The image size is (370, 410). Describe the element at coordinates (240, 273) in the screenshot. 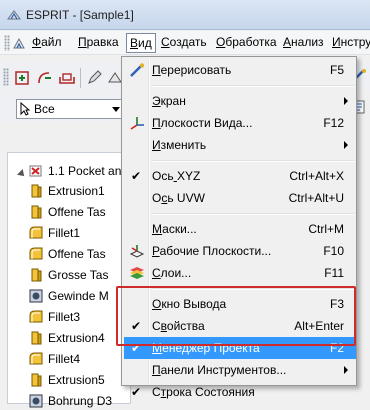

I see `view-menu-item-11: Слои... F11` at that location.